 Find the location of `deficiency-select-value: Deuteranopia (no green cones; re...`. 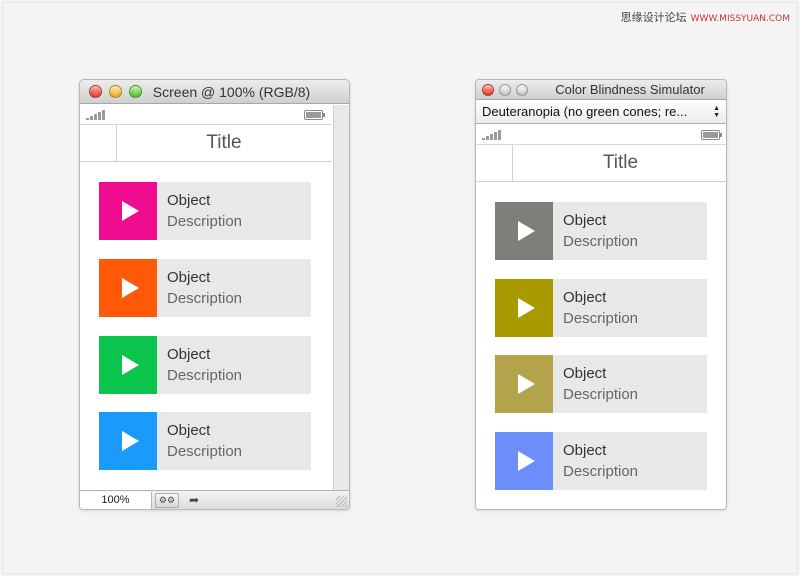

deficiency-select-value: Deuteranopia (no green cones; re... is located at coordinates (585, 111).